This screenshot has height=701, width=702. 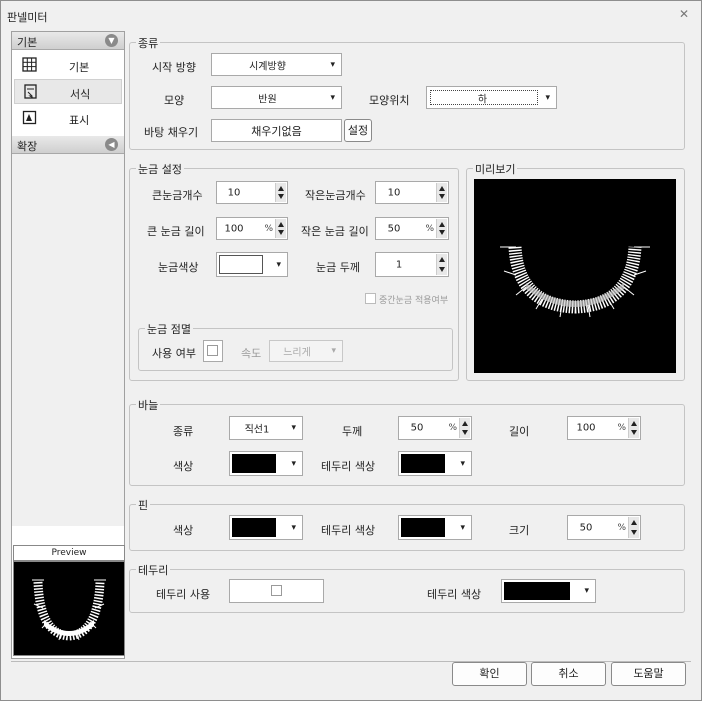 I want to click on start-direction-label: 시작 방향, so click(x=174, y=67).